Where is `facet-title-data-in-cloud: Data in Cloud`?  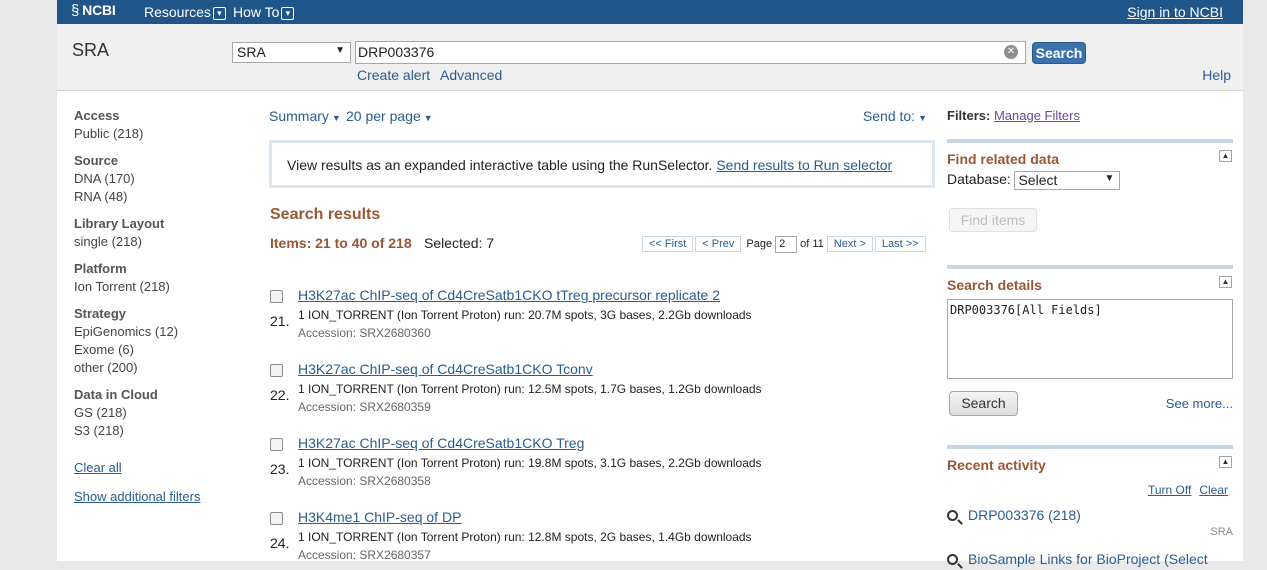 facet-title-data-in-cloud: Data in Cloud is located at coordinates (116, 394).